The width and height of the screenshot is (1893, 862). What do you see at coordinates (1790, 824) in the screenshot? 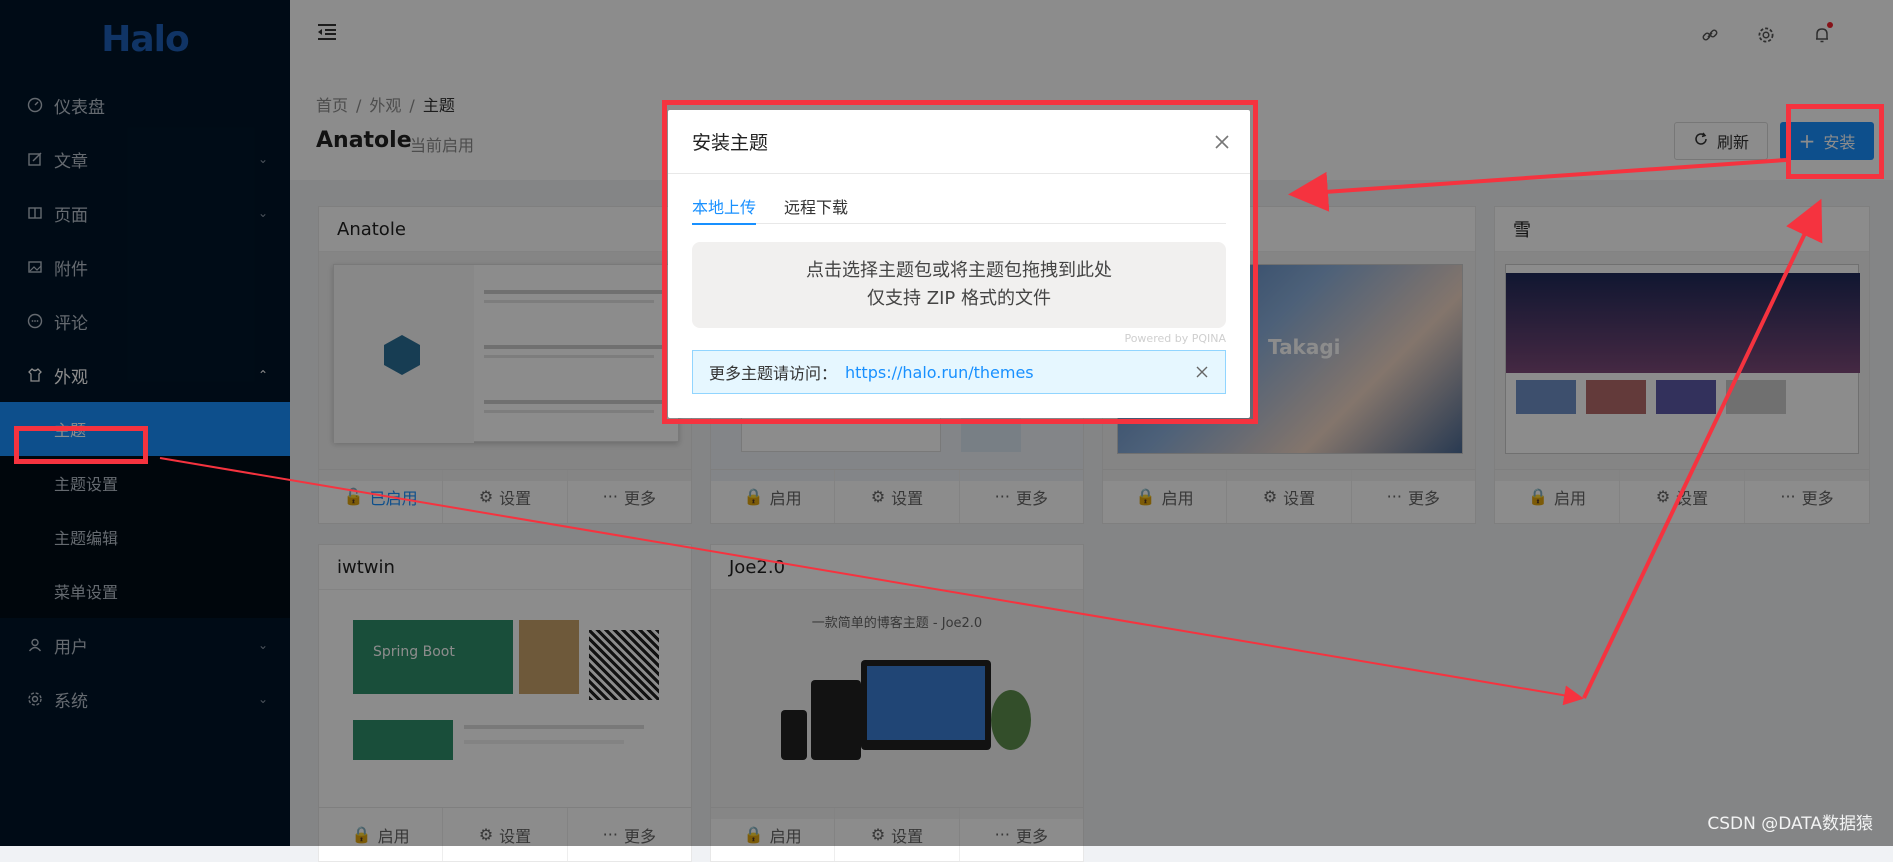
I see `watermark: CSDN @DATA数据猿` at bounding box center [1790, 824].